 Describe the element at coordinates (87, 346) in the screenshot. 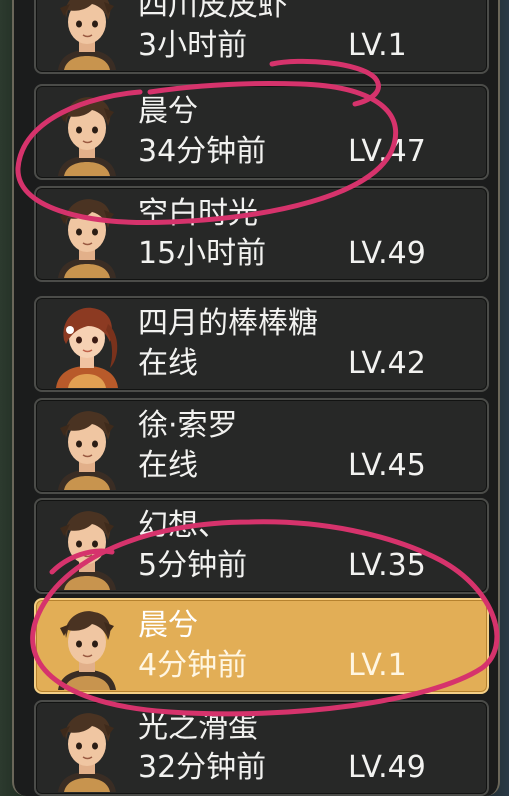

I see `female-avatar-icon` at that location.